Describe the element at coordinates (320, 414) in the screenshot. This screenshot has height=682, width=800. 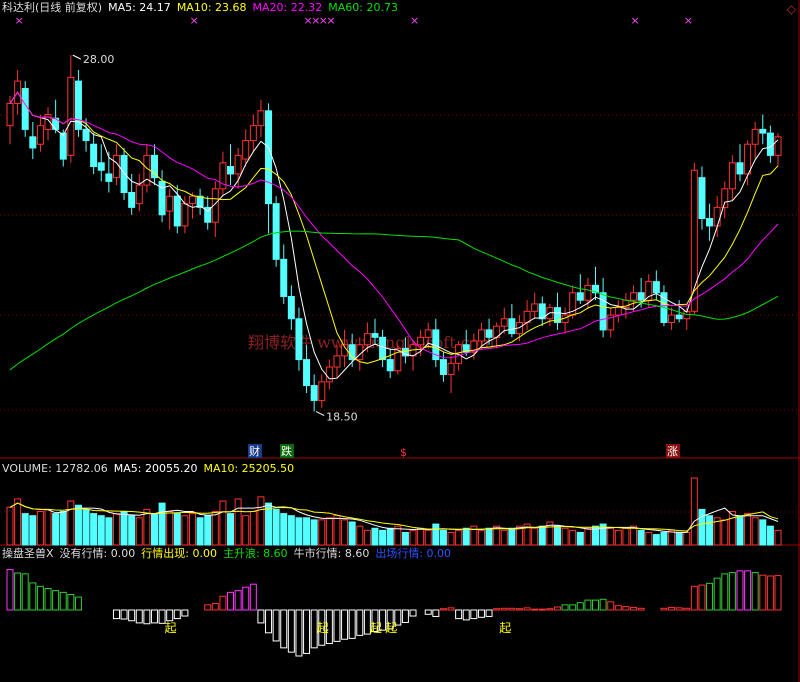
I see `low-pointer` at that location.